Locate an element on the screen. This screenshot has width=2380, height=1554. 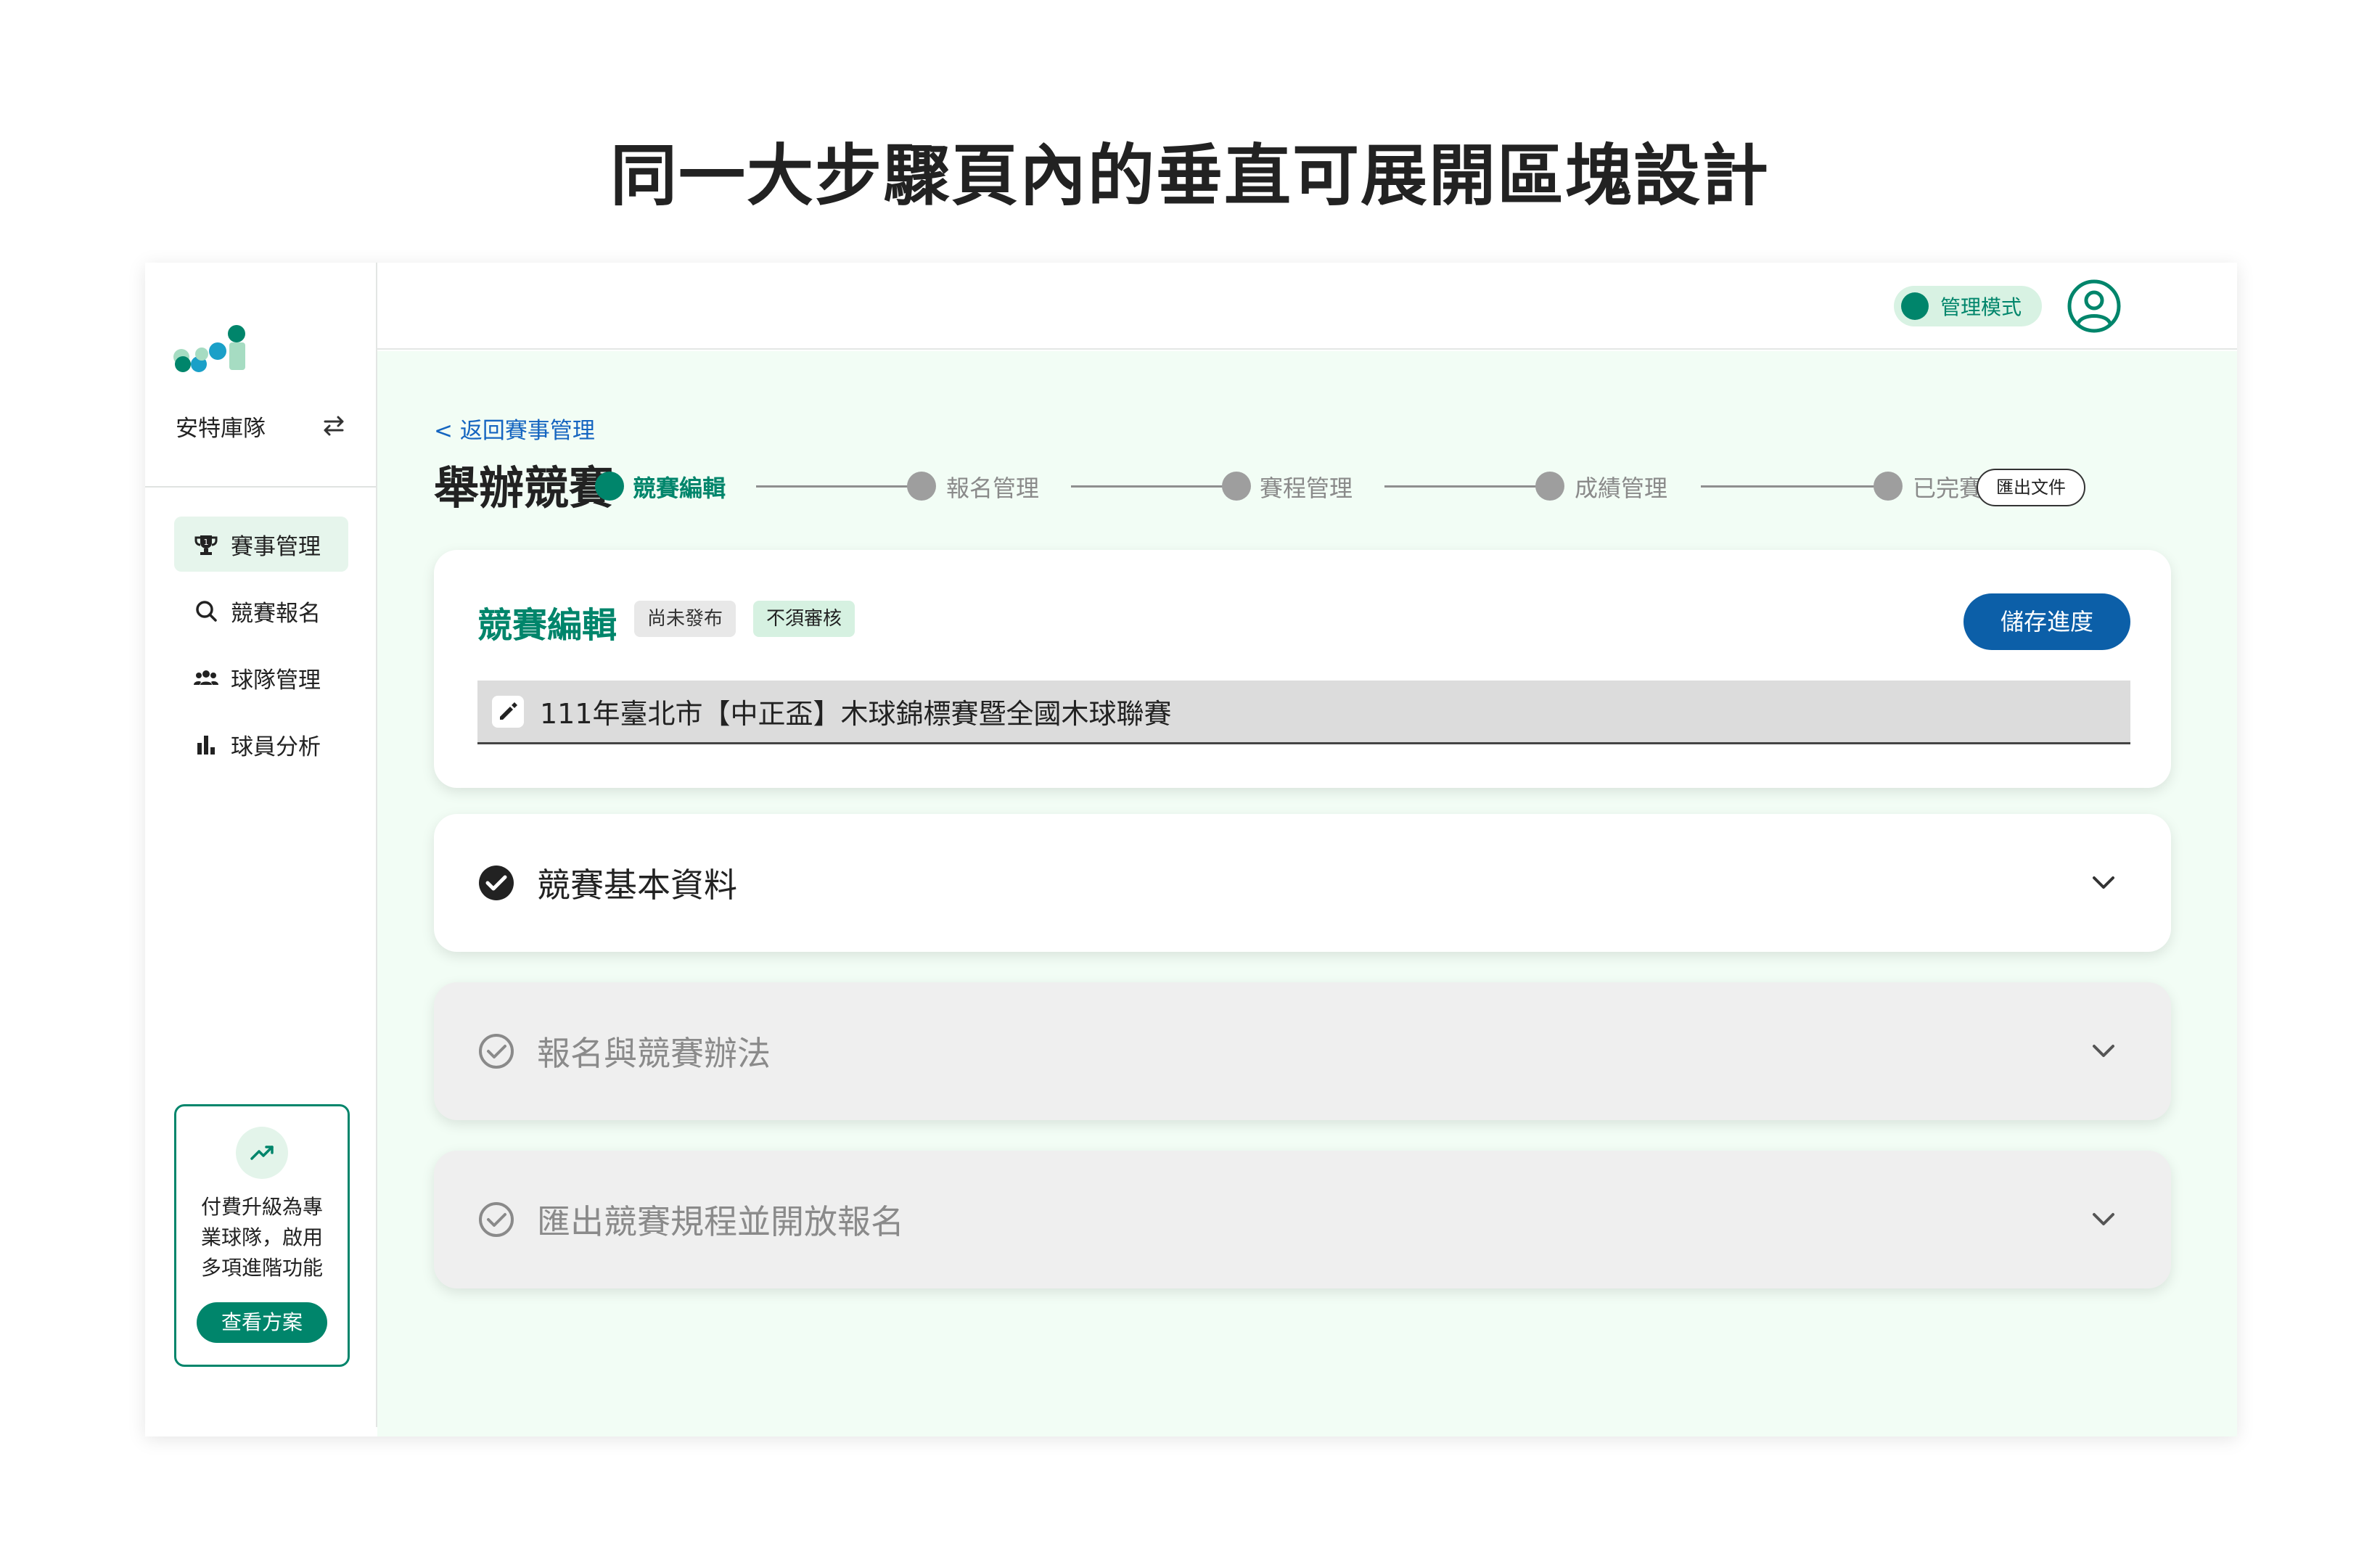
trending-up-icon is located at coordinates (262, 1153).